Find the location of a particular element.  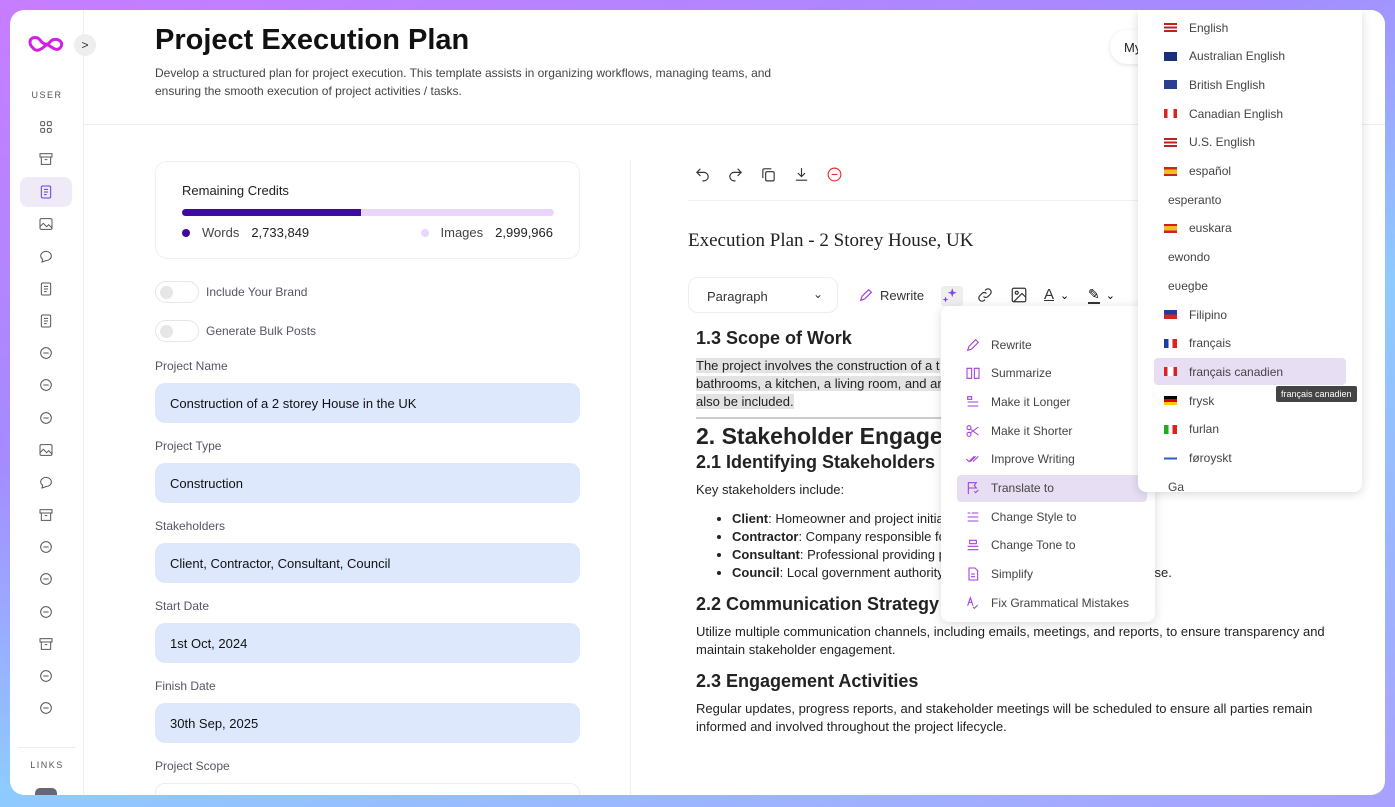

ai-menu-item-change-style-to: Change Style to is located at coordinates (1048, 516).